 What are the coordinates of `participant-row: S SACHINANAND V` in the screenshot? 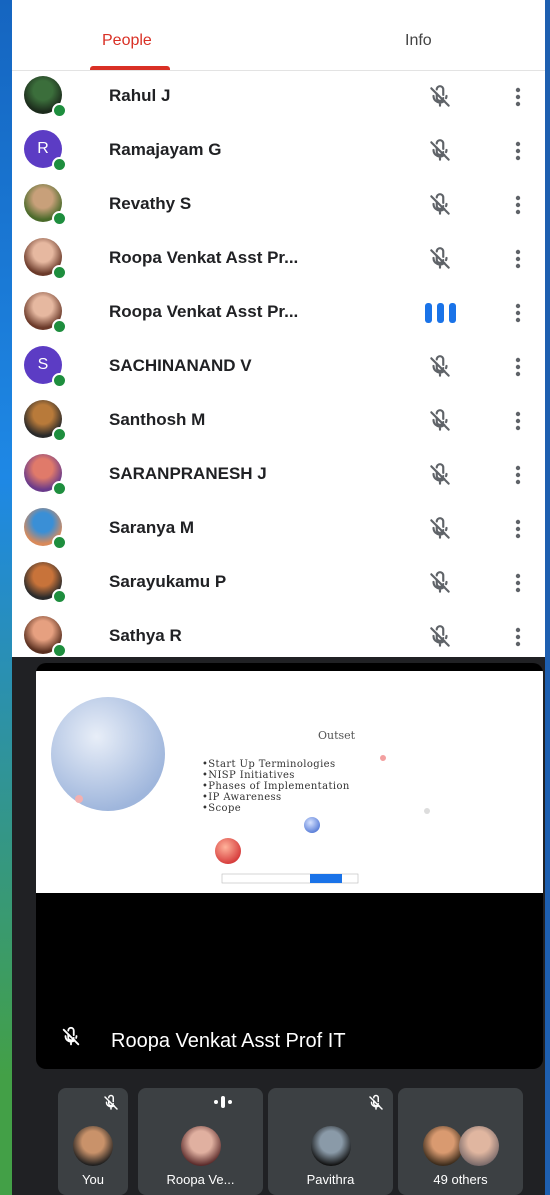 It's located at (278, 367).